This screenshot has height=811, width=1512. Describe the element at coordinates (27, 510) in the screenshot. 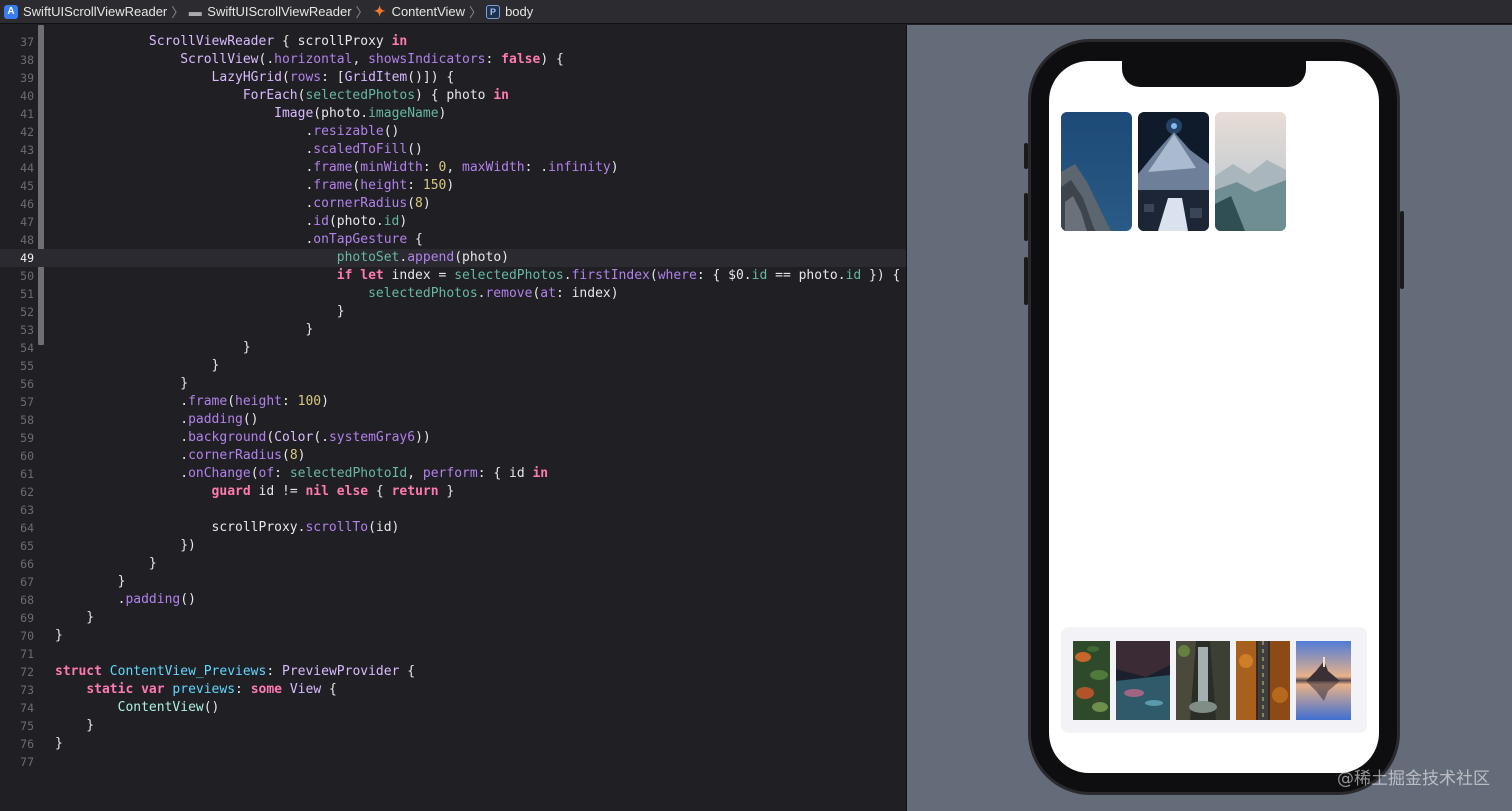

I see `line-number: 63` at that location.